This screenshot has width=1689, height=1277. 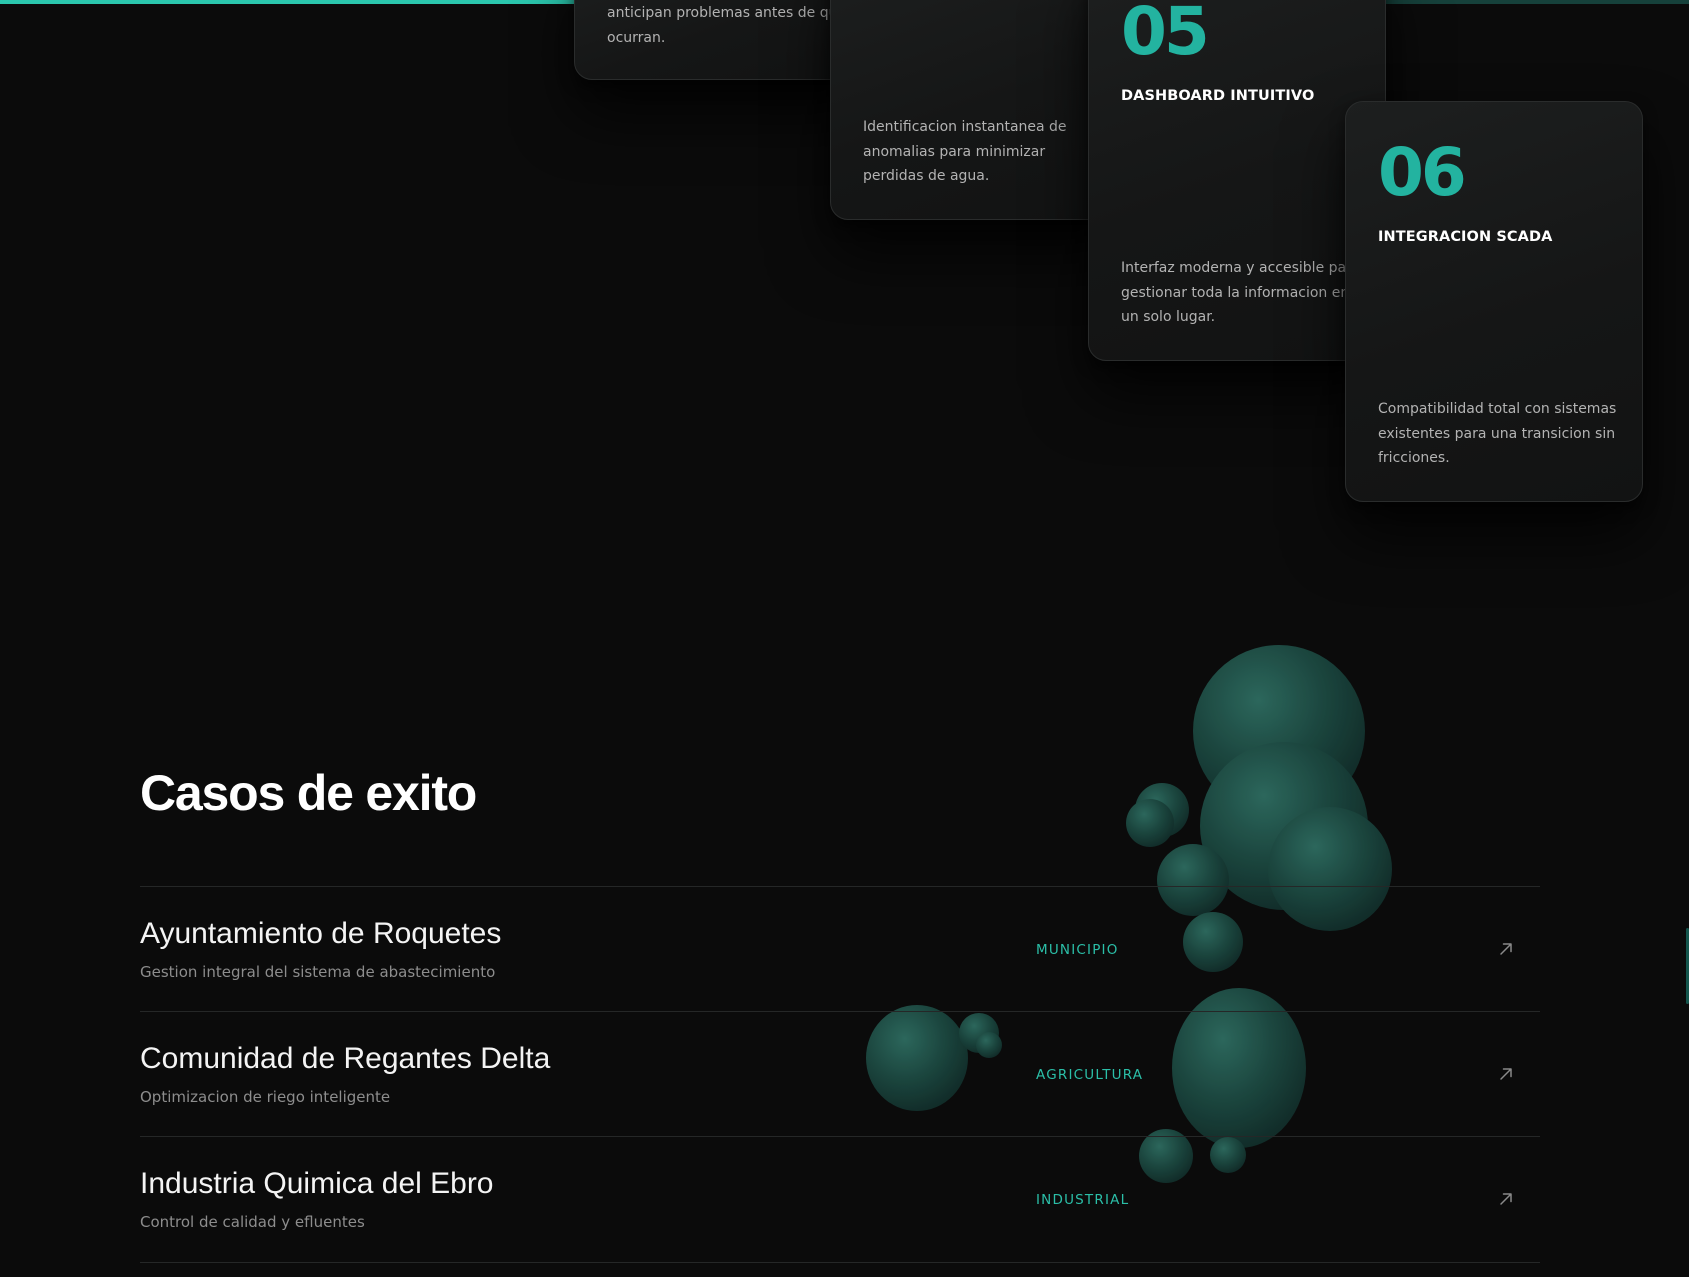 I want to click on case-description: Optimizacion de riego inteligente, so click(x=265, y=1097).